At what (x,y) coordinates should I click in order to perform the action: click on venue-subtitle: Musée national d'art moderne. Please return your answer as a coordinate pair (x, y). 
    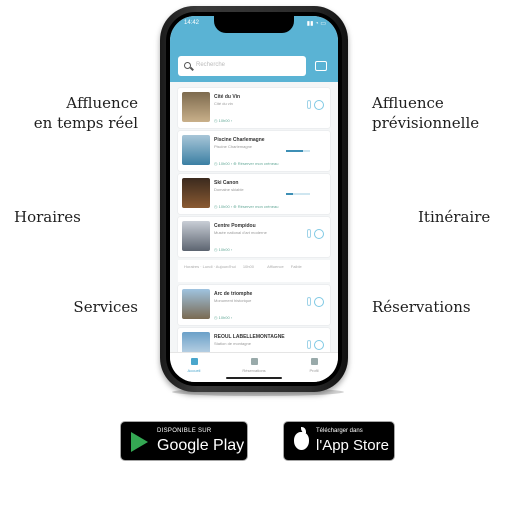
    Looking at the image, I should click on (240, 232).